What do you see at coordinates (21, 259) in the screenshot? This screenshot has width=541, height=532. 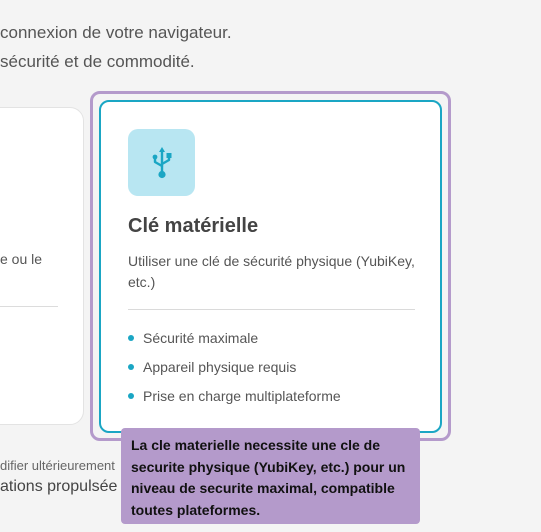 I see `previous-card-description: e ou le` at bounding box center [21, 259].